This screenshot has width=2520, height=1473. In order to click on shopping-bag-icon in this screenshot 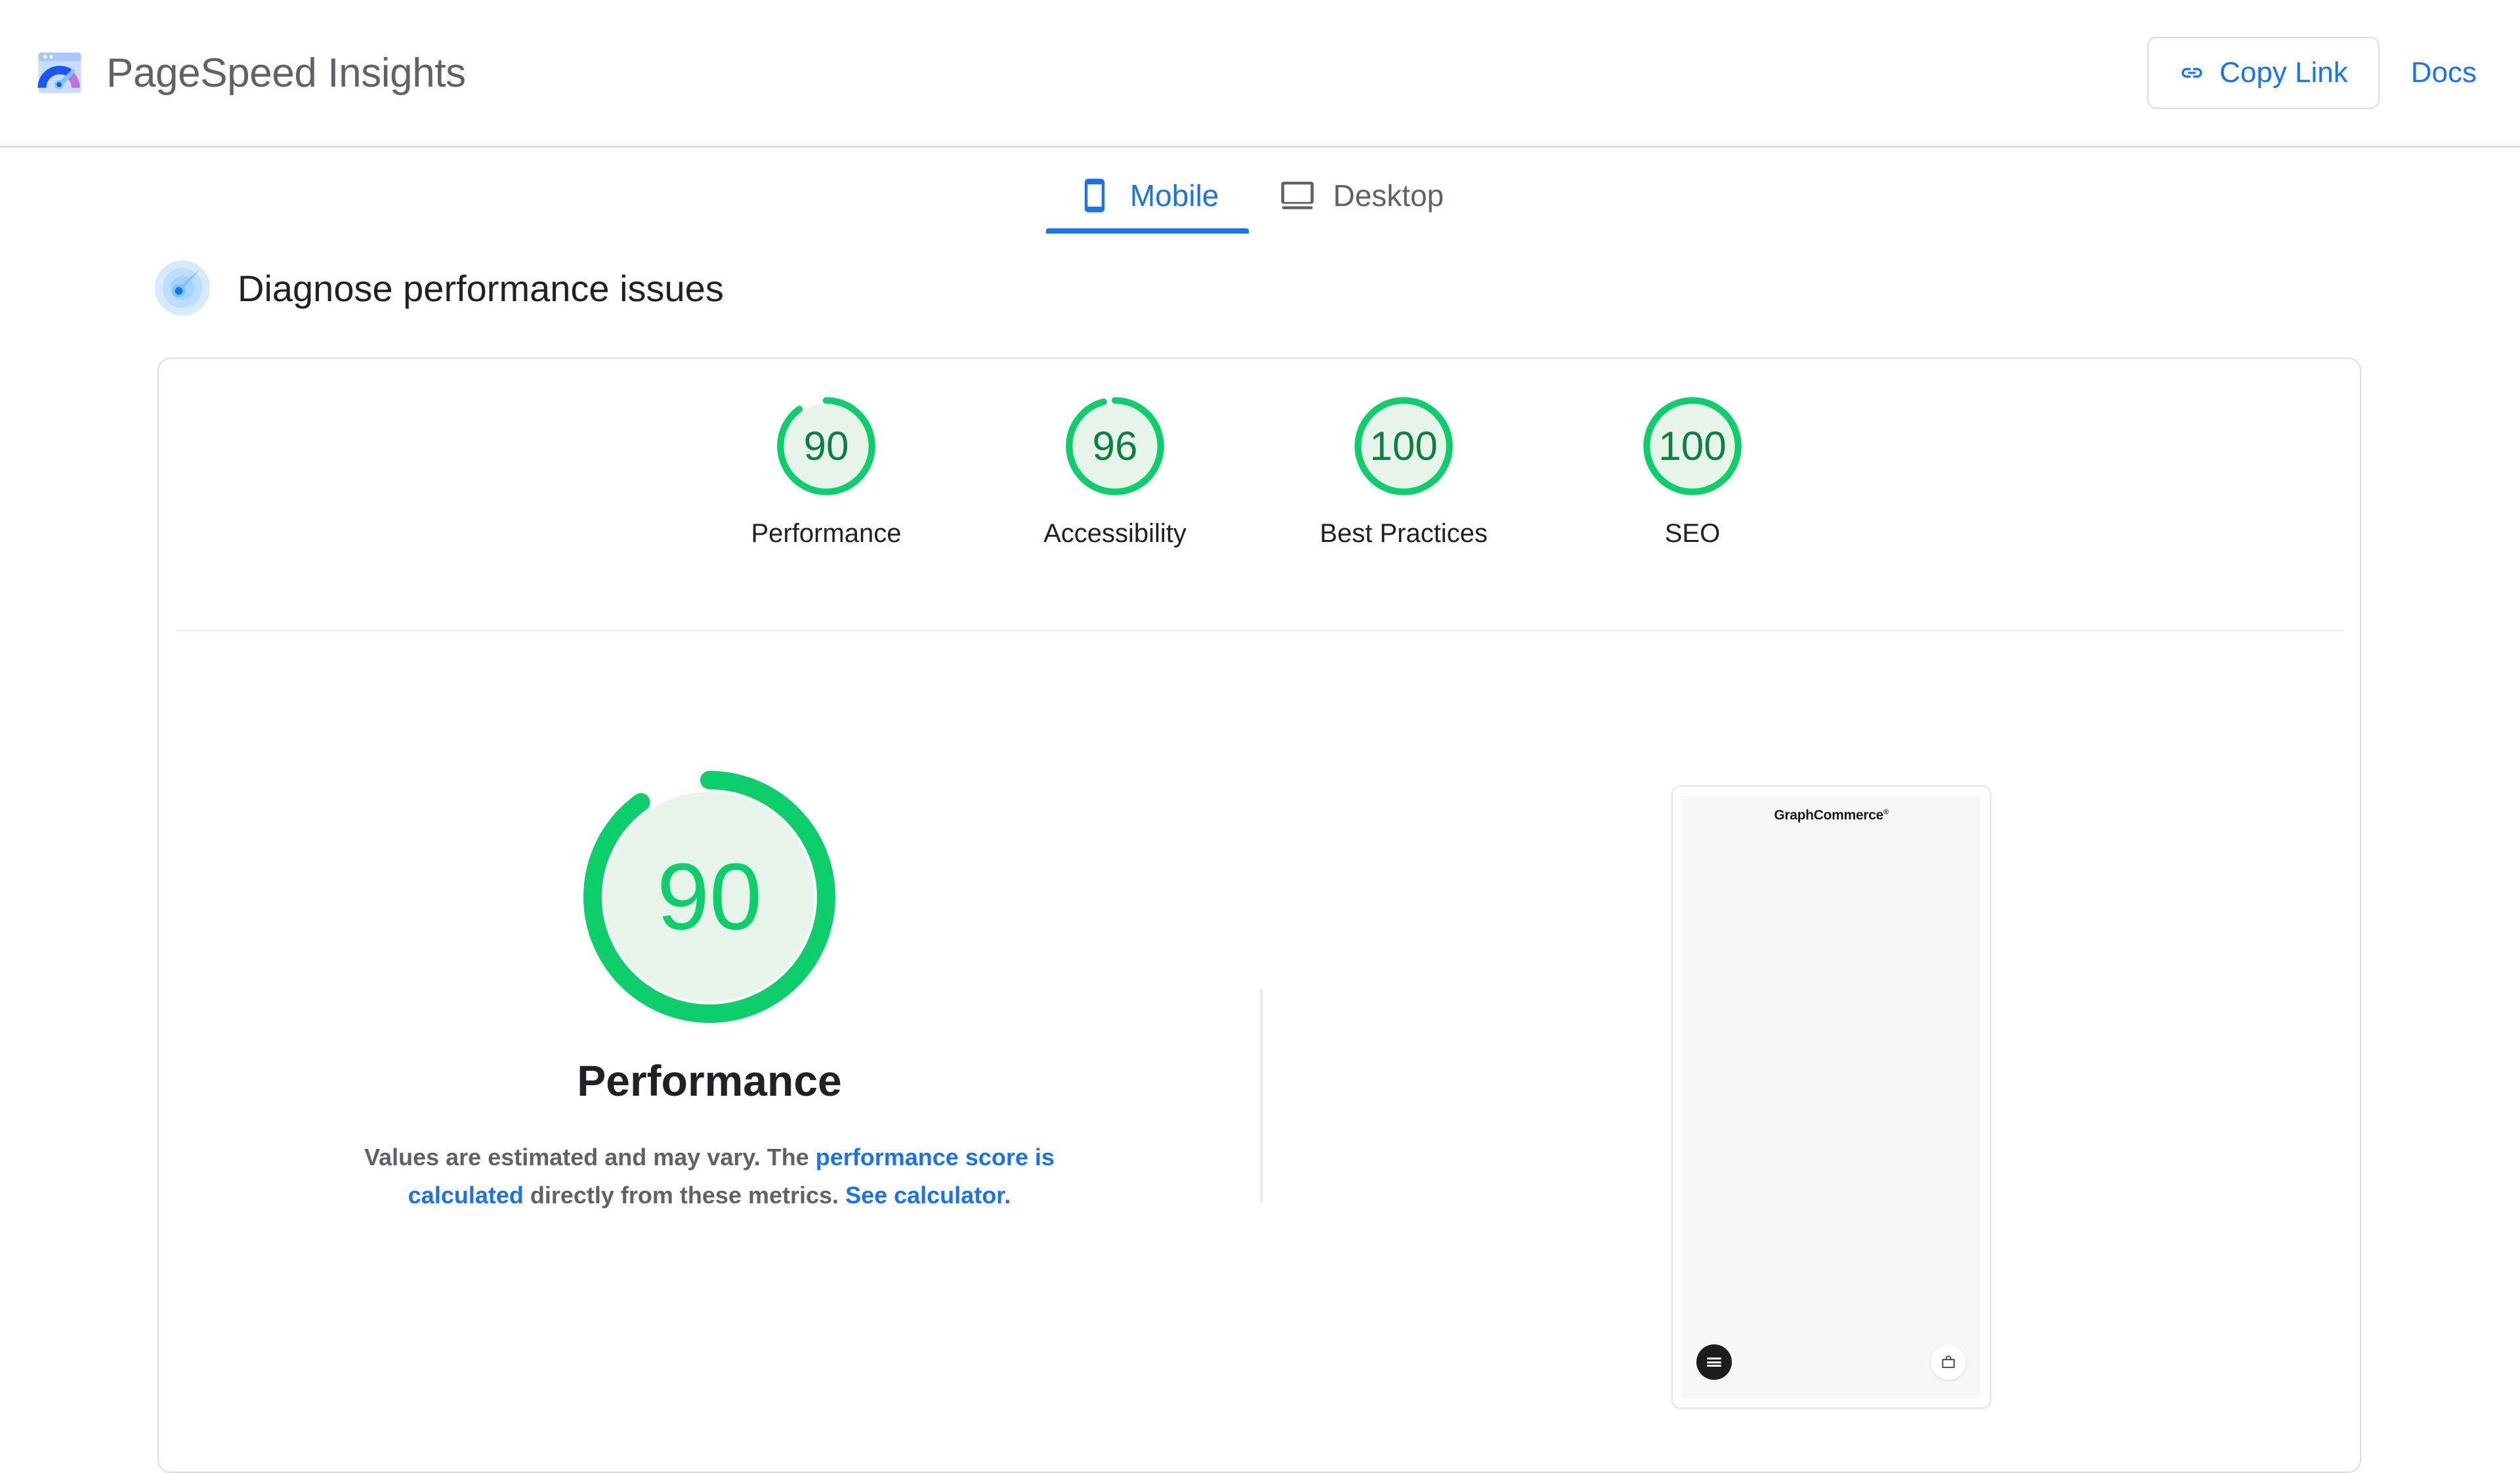, I will do `click(1948, 1362)`.